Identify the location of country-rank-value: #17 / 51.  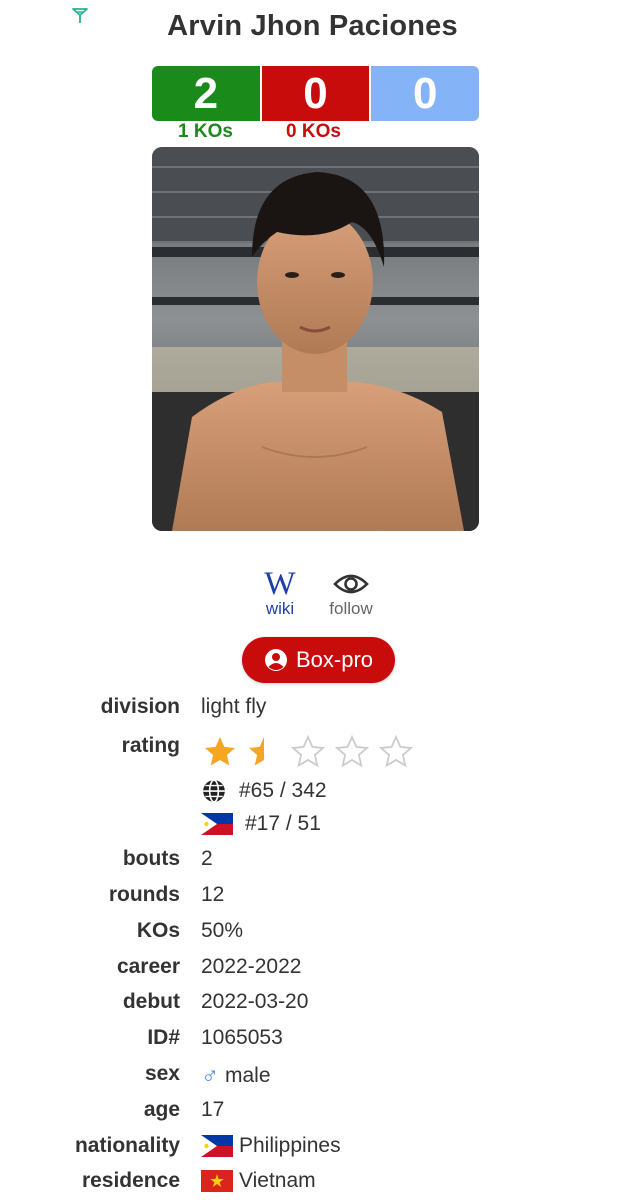
(283, 824).